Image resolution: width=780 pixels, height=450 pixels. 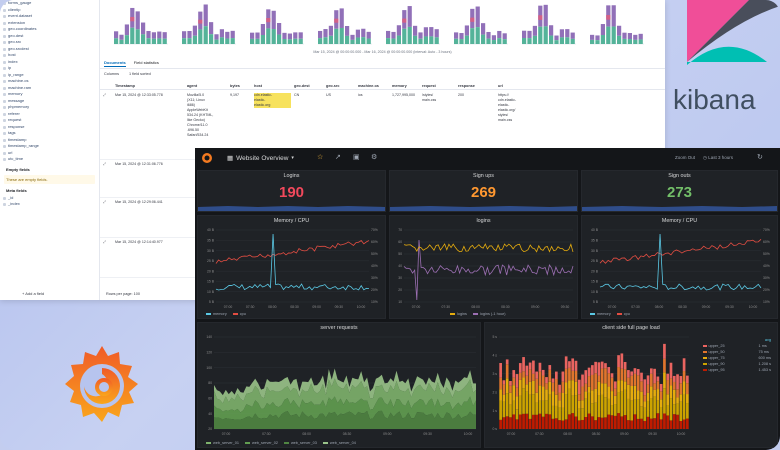 What do you see at coordinates (49, 159) in the screenshot?
I see `sidebar-field: utc_time` at bounding box center [49, 159].